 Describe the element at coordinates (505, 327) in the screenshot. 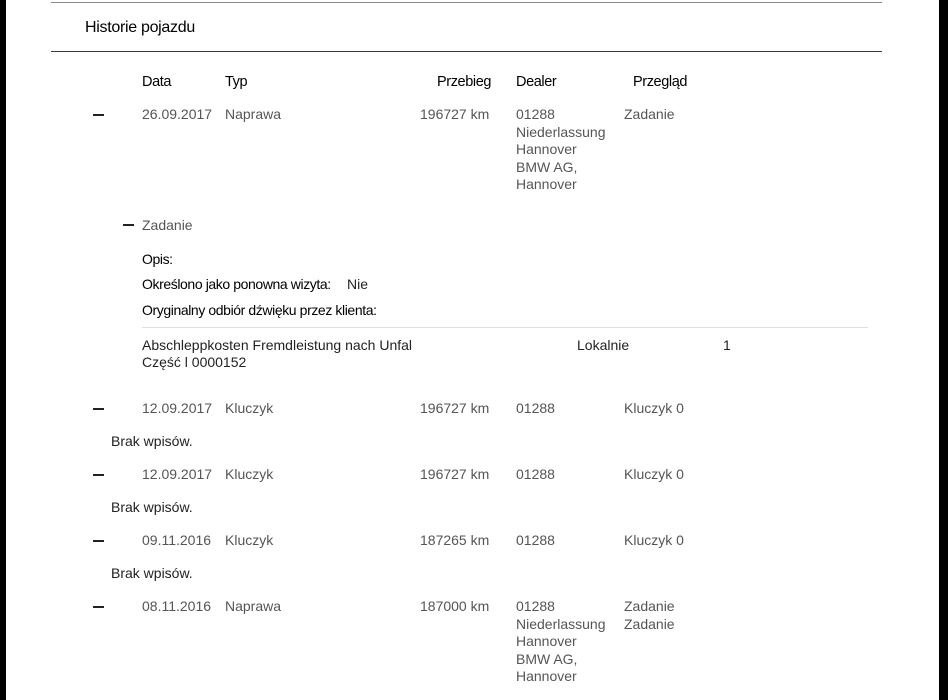

I see `detail-divider` at that location.